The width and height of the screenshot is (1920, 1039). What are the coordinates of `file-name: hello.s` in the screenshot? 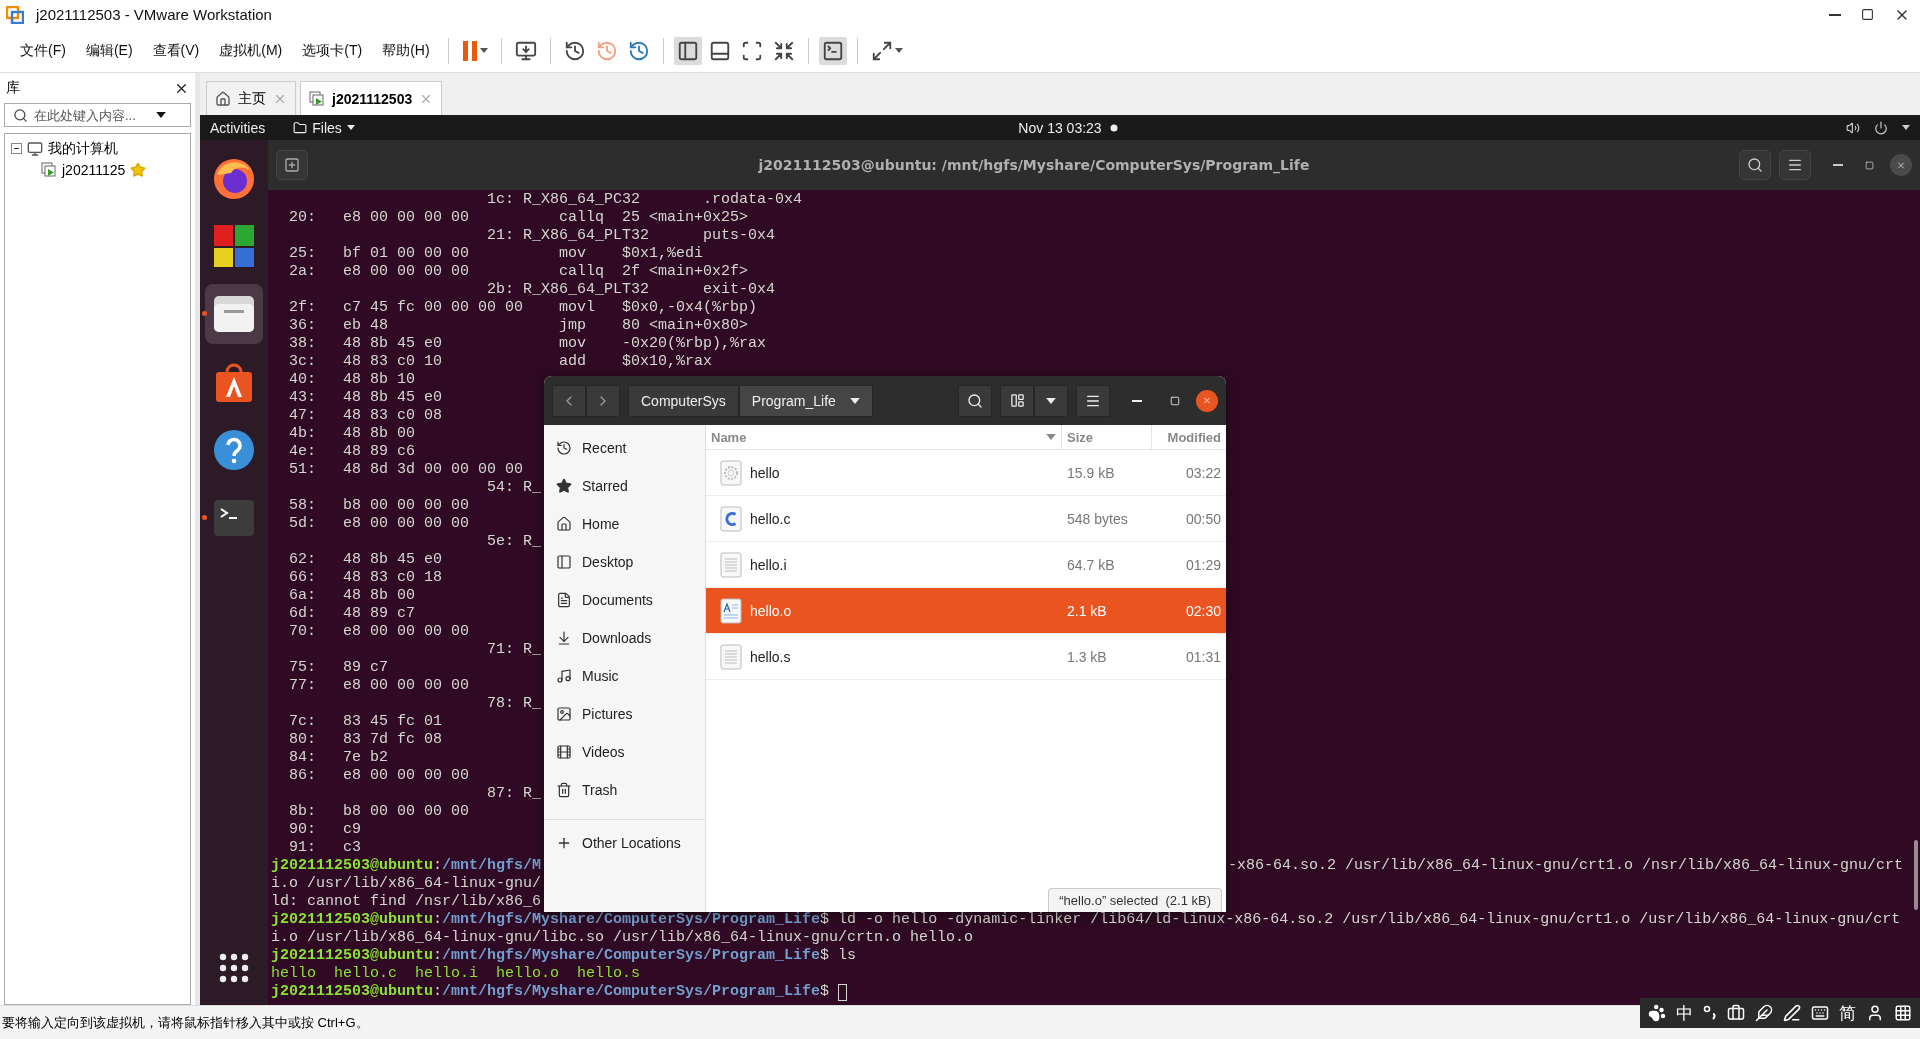 It's located at (770, 656).